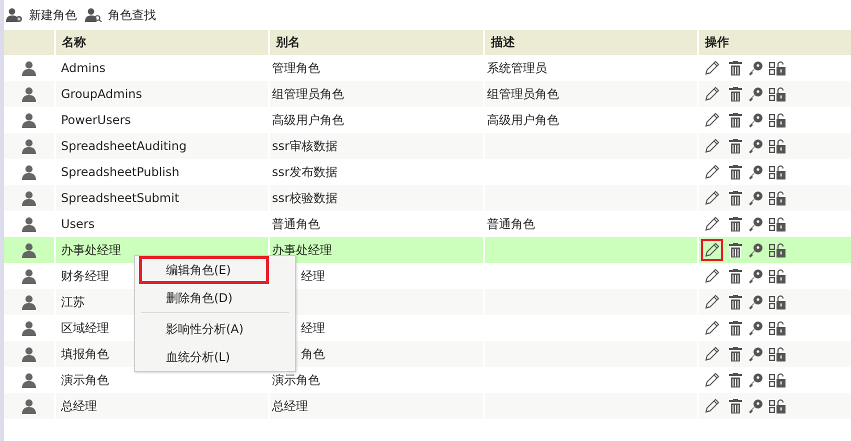 The width and height of the screenshot is (851, 441). What do you see at coordinates (96, 120) in the screenshot?
I see `table-cell: PowerUsers` at bounding box center [96, 120].